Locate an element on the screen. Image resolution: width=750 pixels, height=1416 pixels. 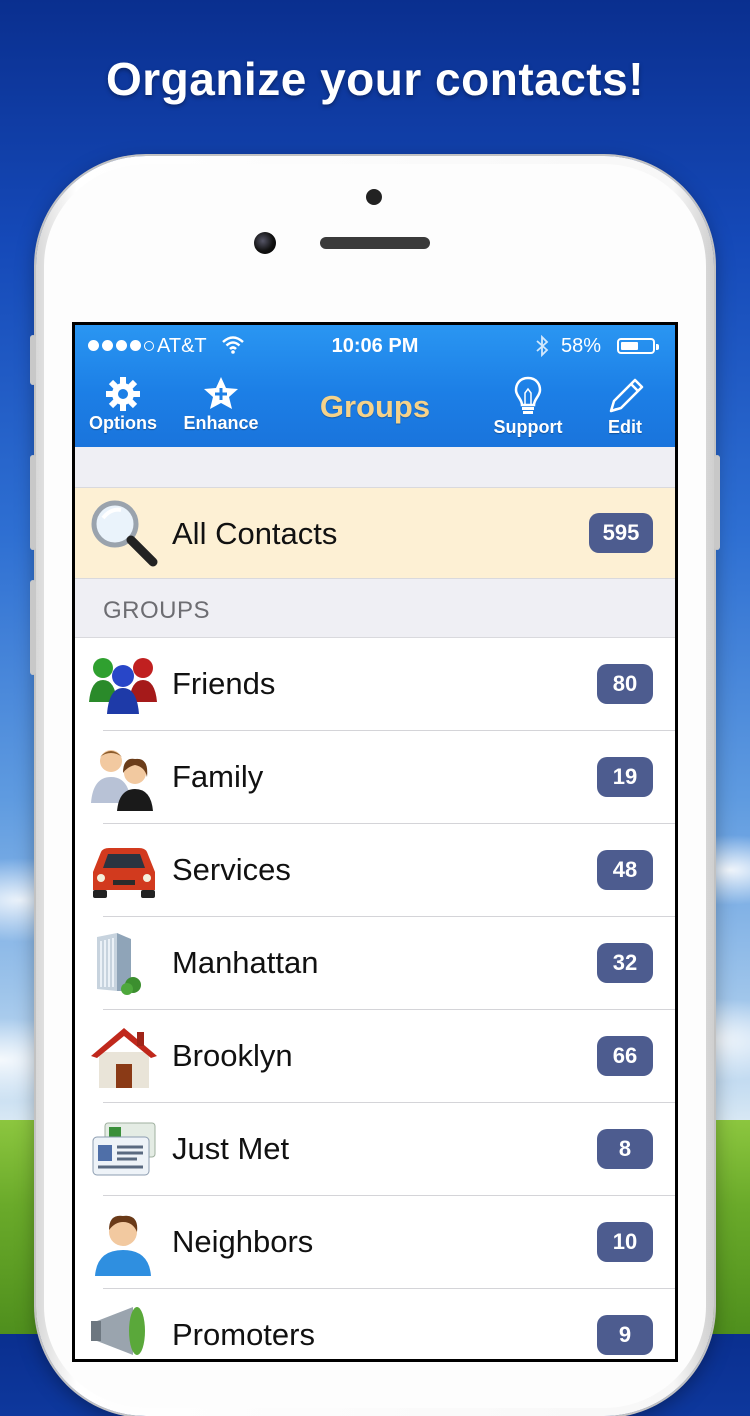
count-badge: 595 is located at coordinates (621, 533).